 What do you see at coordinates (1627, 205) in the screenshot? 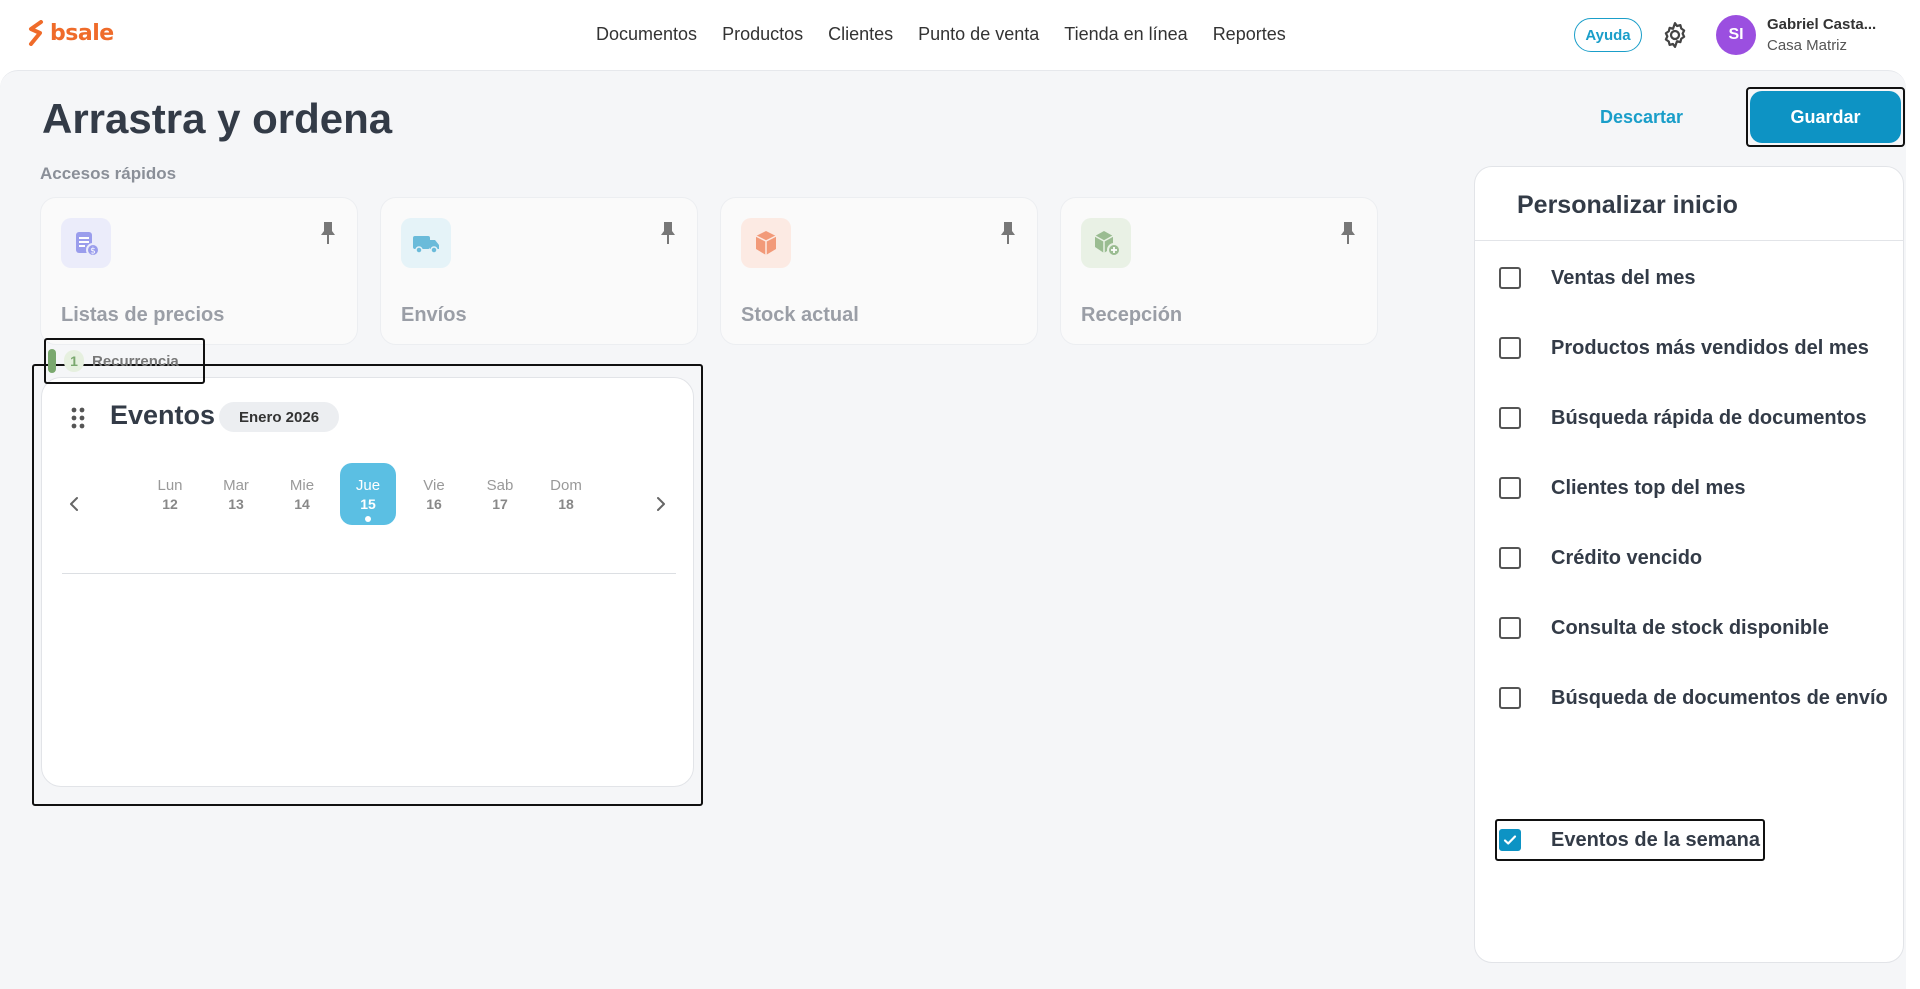
I see `panel-title: Personalizar inicio` at bounding box center [1627, 205].